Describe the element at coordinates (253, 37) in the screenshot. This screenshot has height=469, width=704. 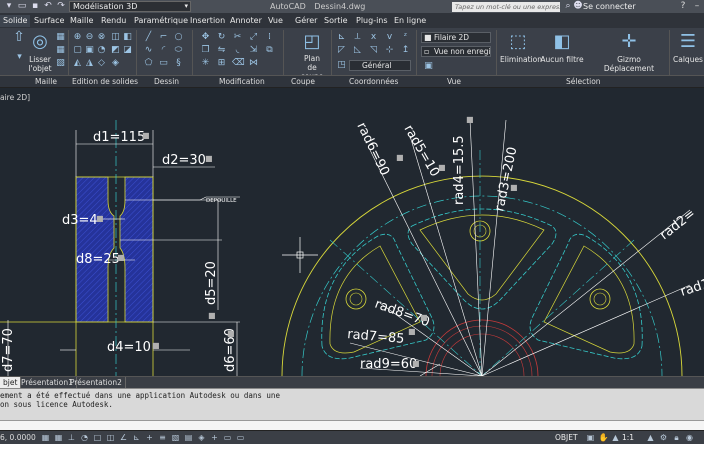
I see `scale-icon: ⤢` at that location.